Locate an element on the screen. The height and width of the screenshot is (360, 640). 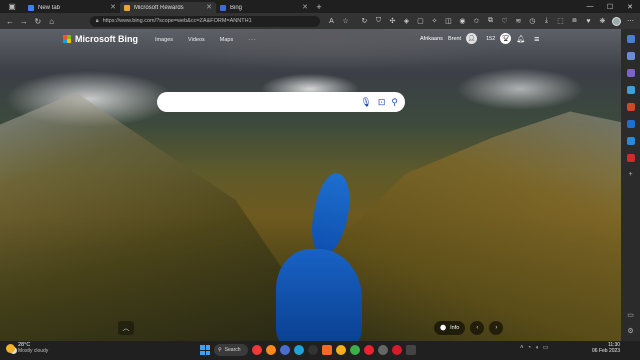
clock: 11:30 06 Feb 2023 is located at coordinates (606, 348).